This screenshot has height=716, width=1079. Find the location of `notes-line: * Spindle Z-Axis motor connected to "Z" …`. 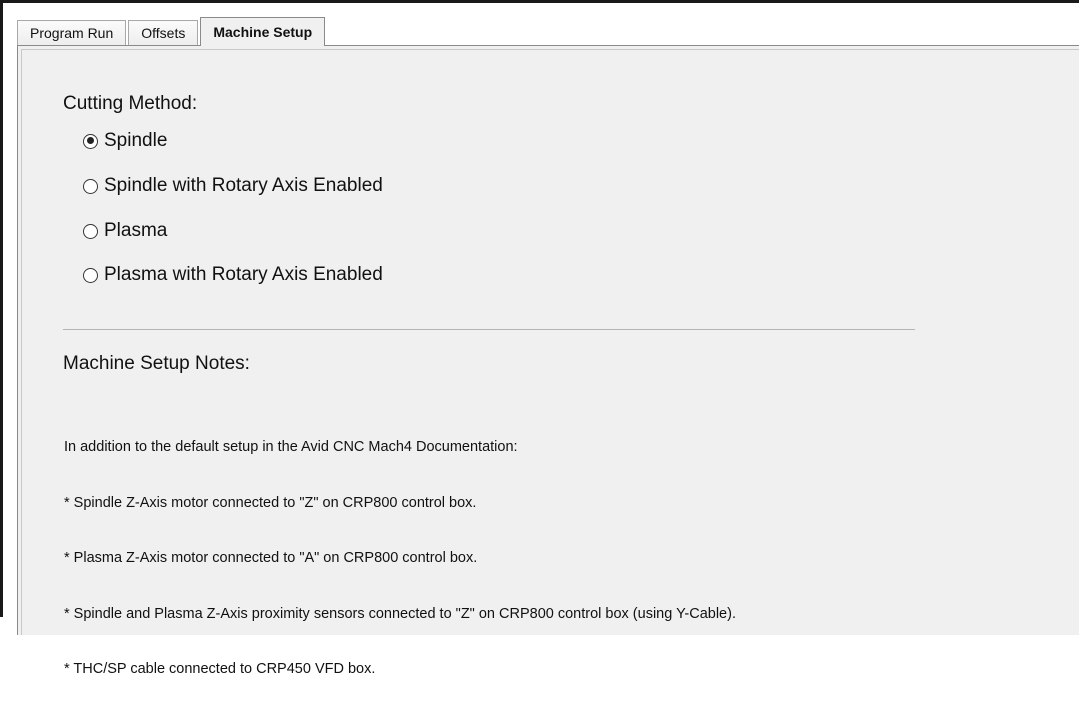

notes-line: * Spindle Z-Axis motor connected to "Z" … is located at coordinates (270, 502).